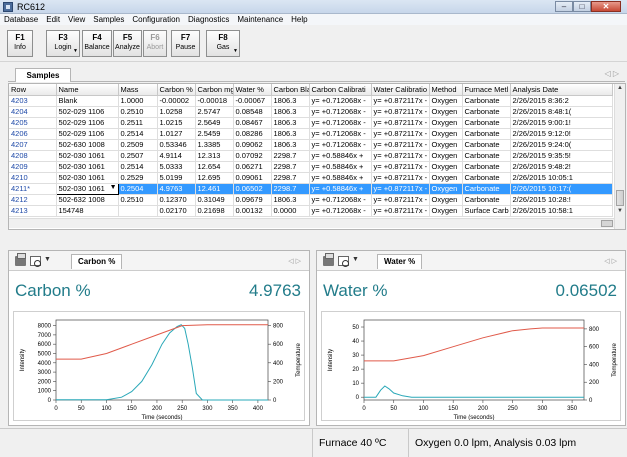 The width and height of the screenshot is (627, 457). I want to click on panel-menu-icon: ▼, so click(355, 259).